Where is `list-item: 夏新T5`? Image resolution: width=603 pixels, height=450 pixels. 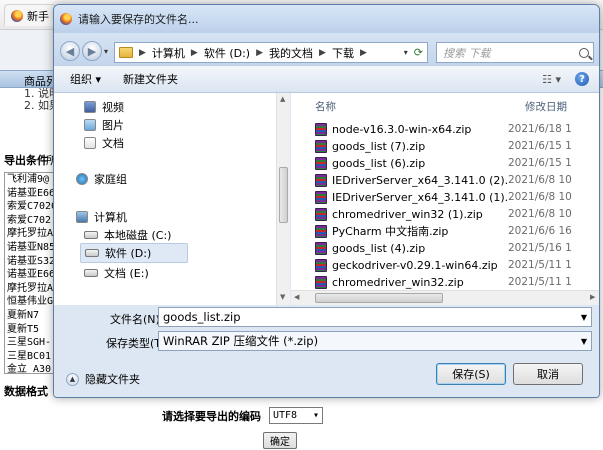 list-item: 夏新T5 is located at coordinates (29, 330).